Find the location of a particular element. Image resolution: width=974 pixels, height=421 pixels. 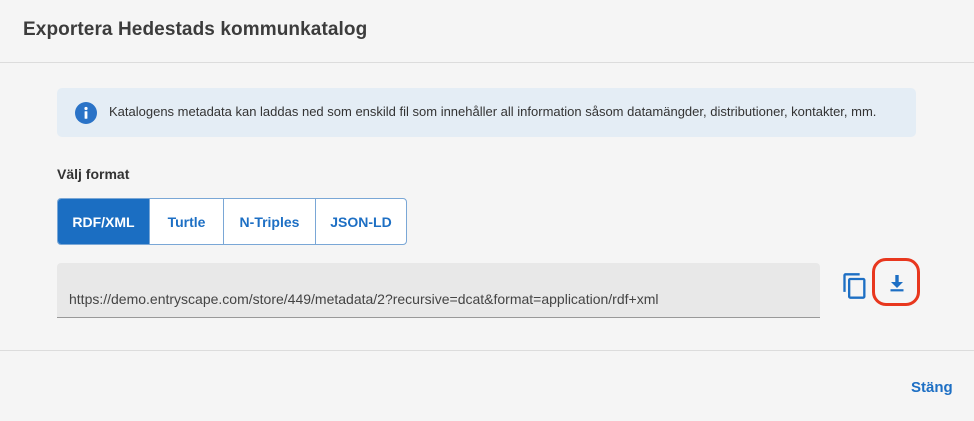

format-rdfxml-button: RDF/XML is located at coordinates (104, 221).